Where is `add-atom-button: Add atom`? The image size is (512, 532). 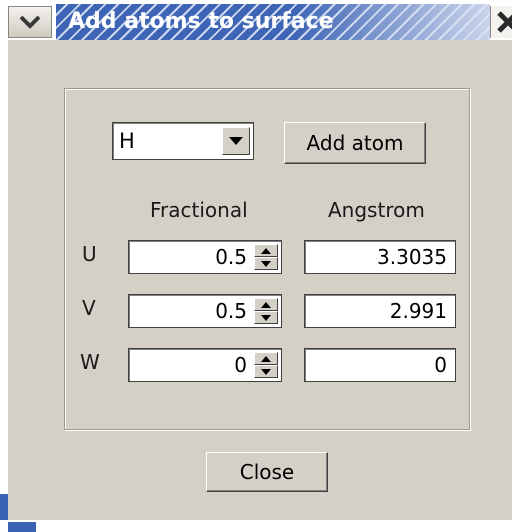
add-atom-button: Add atom is located at coordinates (355, 143).